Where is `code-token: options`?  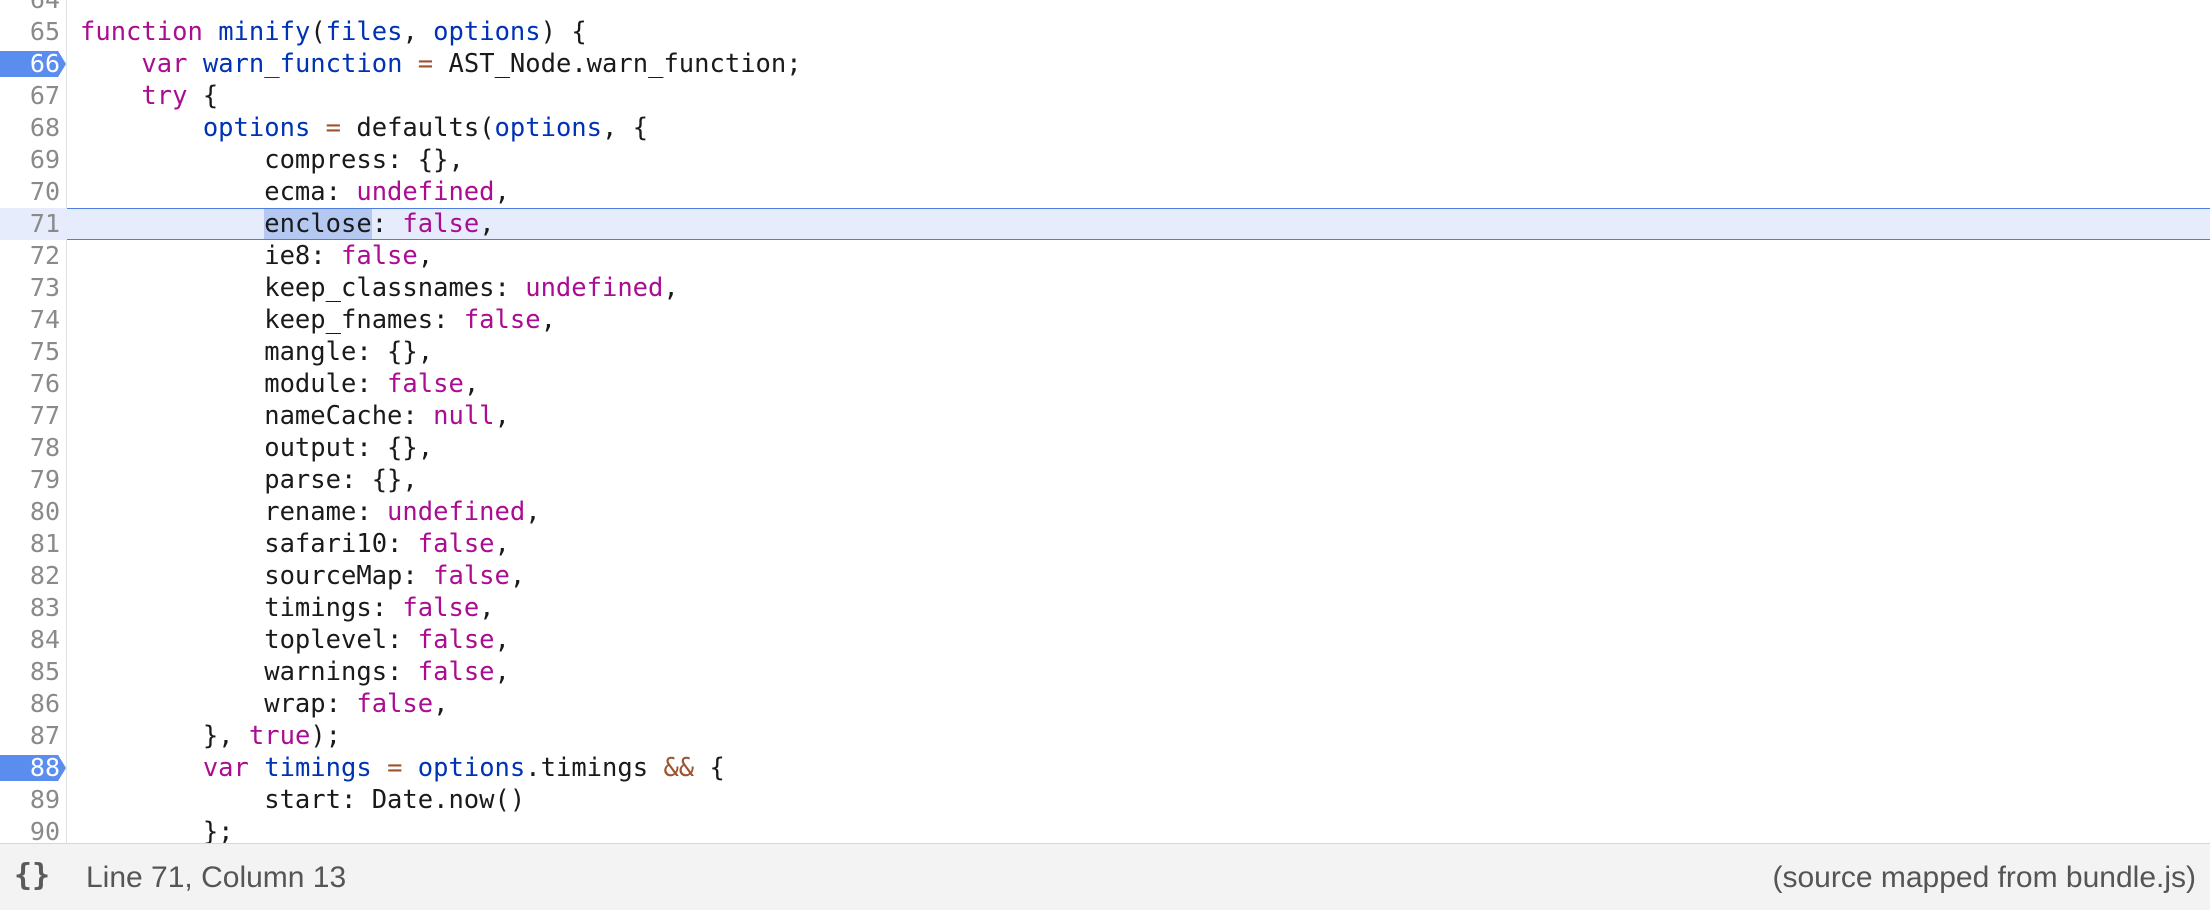 code-token: options is located at coordinates (256, 128).